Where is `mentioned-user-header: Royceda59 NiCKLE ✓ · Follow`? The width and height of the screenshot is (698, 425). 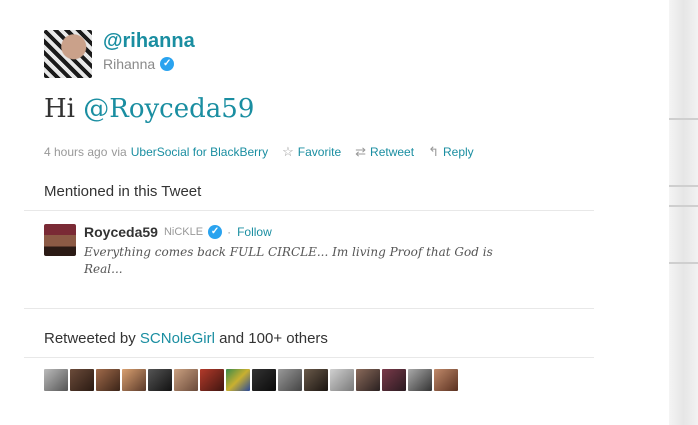
mentioned-user-header: Royceda59 NiCKLE ✓ · Follow is located at coordinates (178, 232).